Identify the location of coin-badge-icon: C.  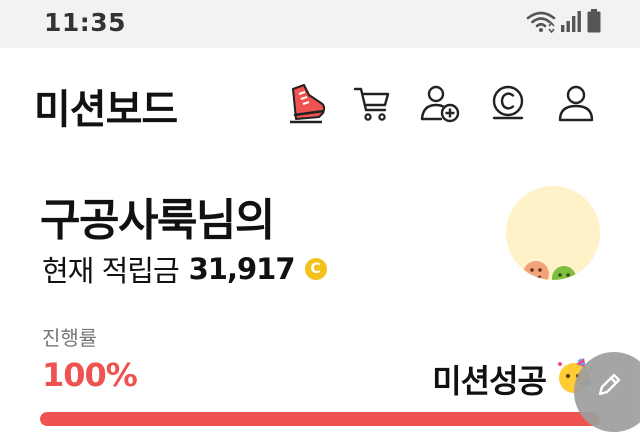
(315, 269).